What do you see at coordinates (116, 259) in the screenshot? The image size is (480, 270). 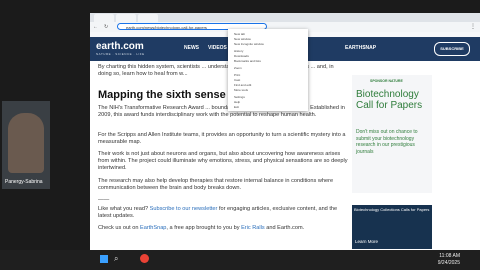 I see `search-icon: ⌕` at bounding box center [116, 259].